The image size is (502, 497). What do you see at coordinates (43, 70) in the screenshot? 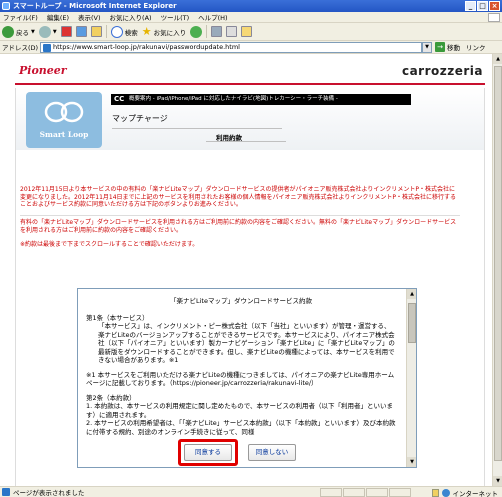
I see `pioneer-logo: Pioneer` at bounding box center [43, 70].